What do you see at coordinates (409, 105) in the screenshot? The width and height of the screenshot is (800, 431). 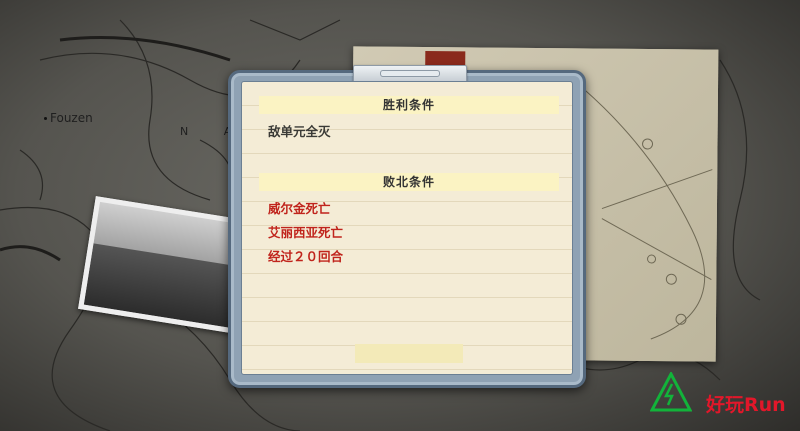 I see `victory-conditions-header: 胜利条件` at bounding box center [409, 105].